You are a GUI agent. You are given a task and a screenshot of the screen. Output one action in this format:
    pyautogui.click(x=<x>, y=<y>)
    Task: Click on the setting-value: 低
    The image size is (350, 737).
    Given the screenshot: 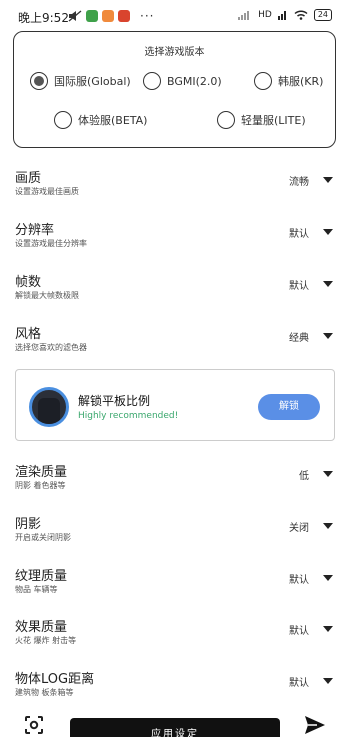 What is the action you would take?
    pyautogui.click(x=304, y=476)
    